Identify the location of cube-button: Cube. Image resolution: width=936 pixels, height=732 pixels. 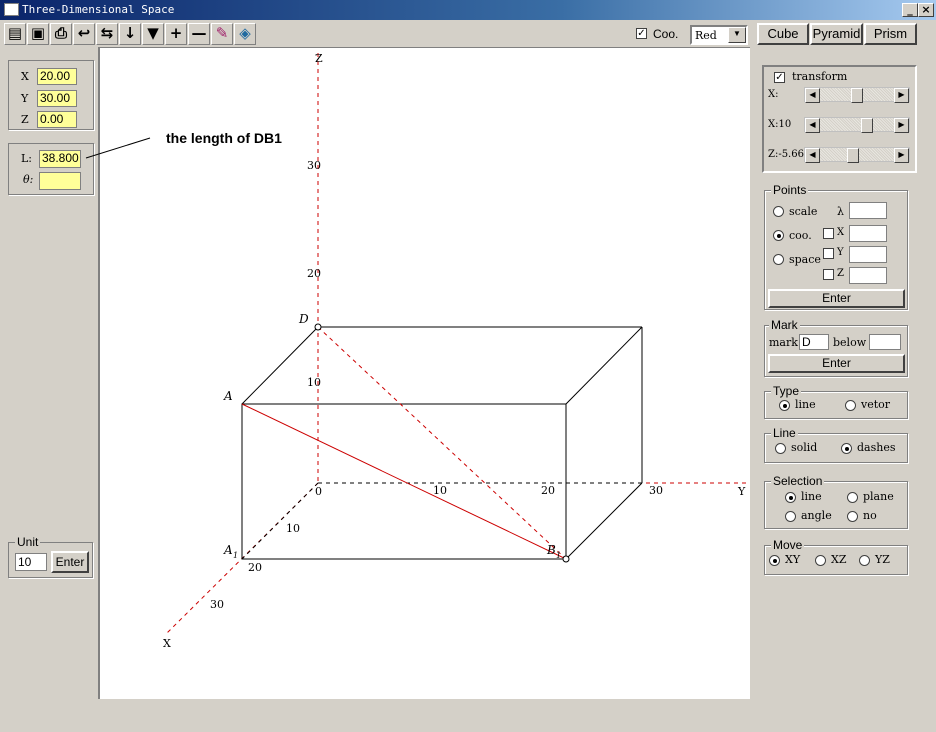
(783, 34).